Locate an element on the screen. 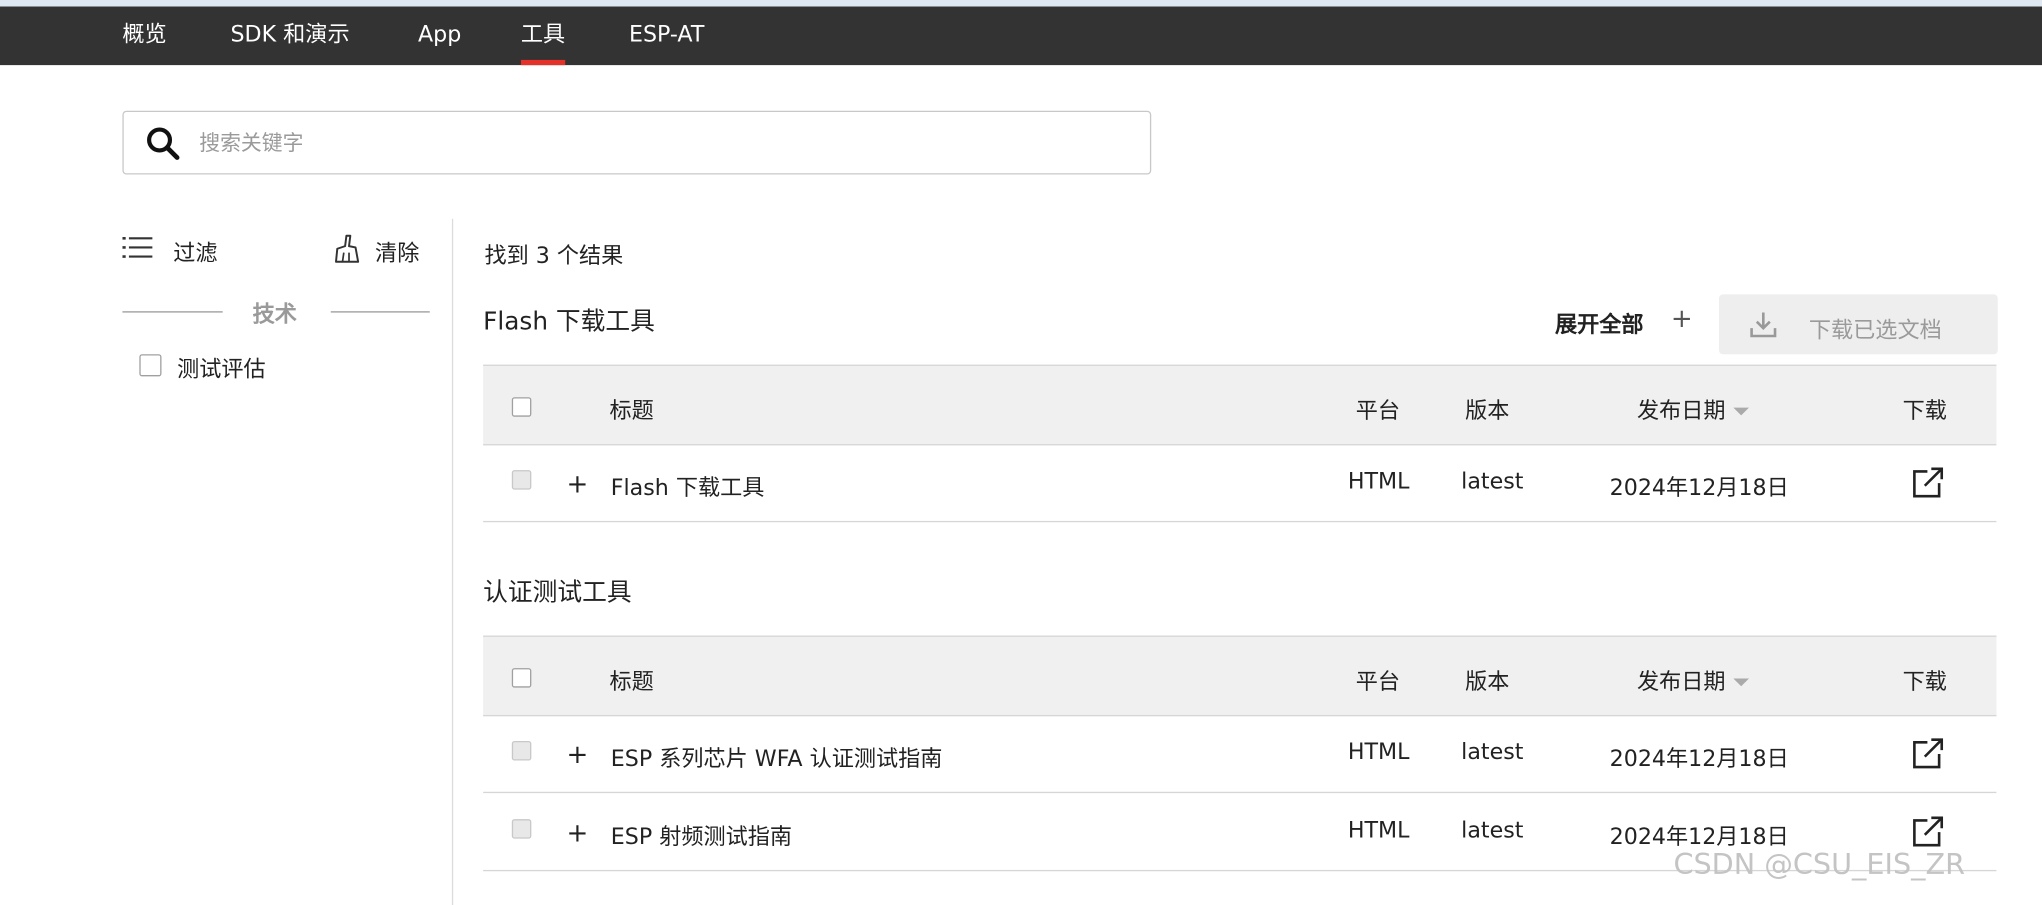 This screenshot has width=2042, height=905. expand-all-plus-icon: + is located at coordinates (1682, 317).